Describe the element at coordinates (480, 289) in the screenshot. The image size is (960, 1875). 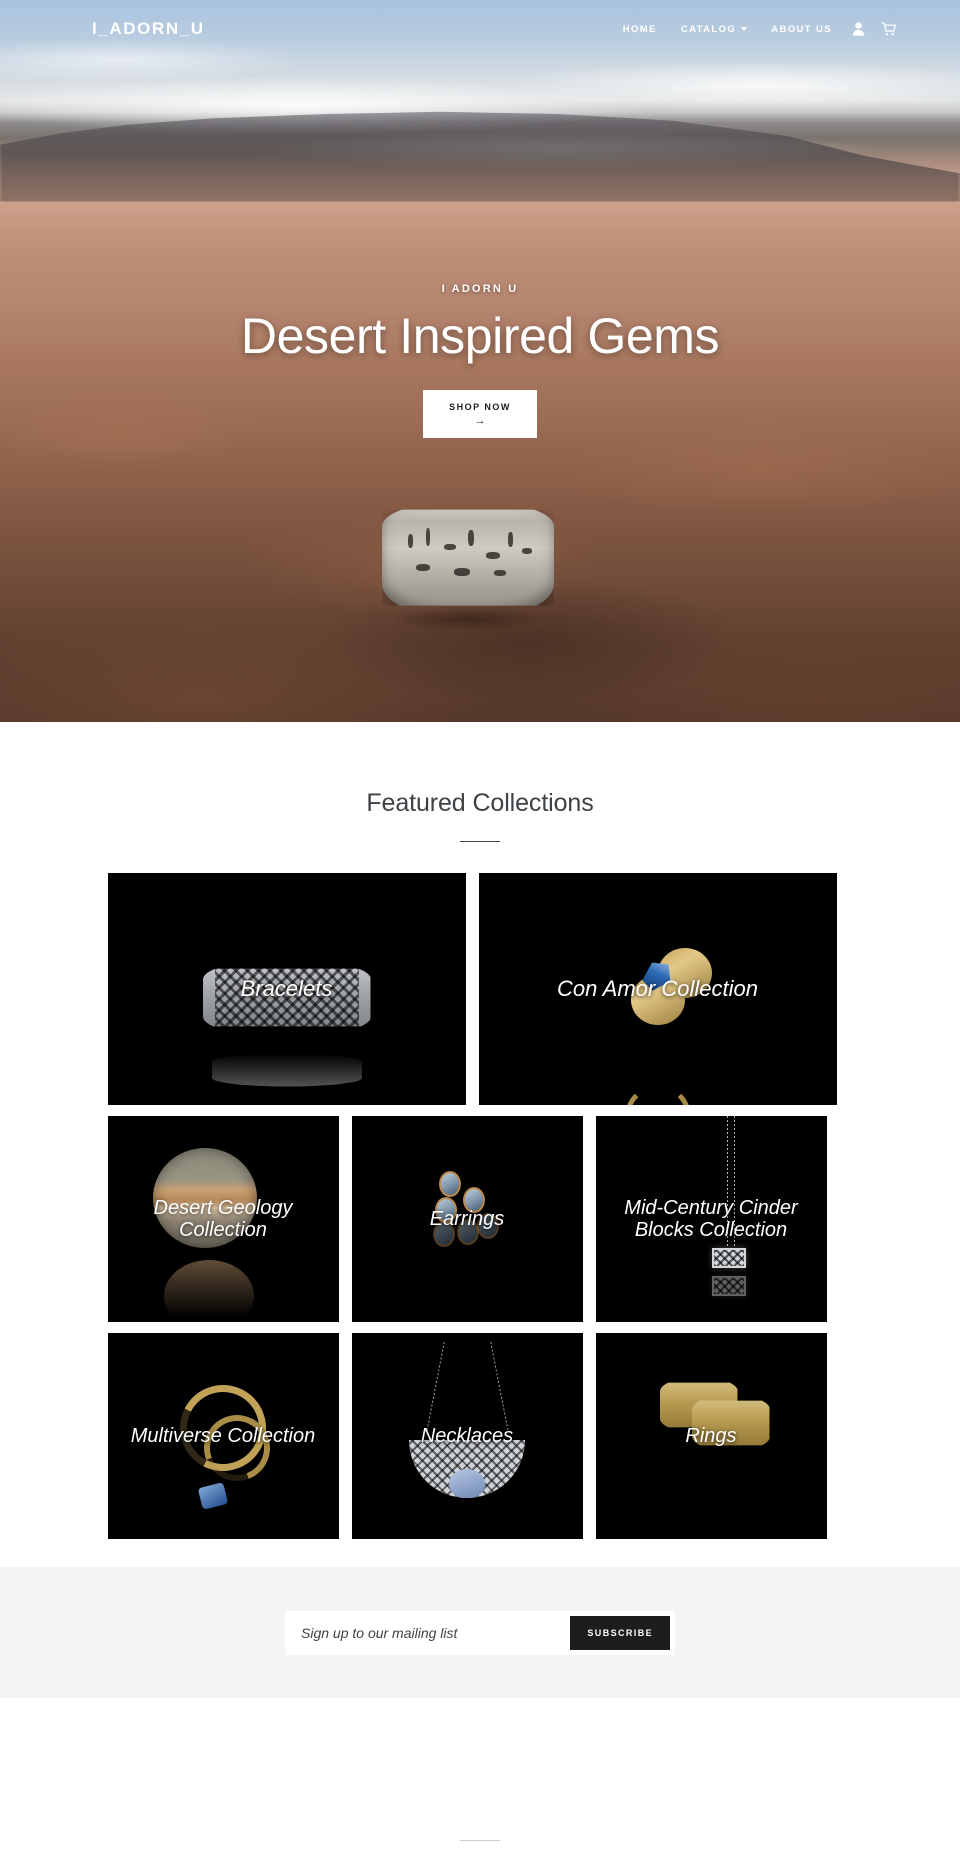
I see `hero-eyebrow: I ADORN U` at that location.